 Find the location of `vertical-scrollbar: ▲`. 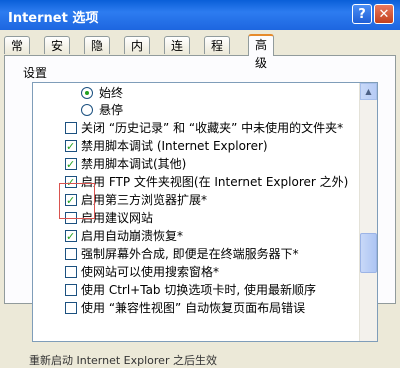

vertical-scrollbar: ▲ is located at coordinates (368, 212).